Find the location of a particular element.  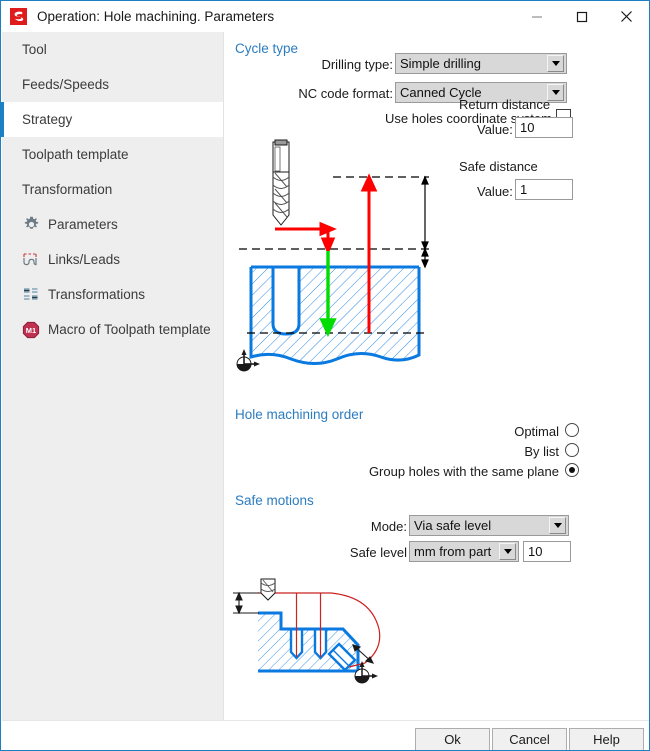

sidebar-item-parameters: Parameters is located at coordinates (112, 224).